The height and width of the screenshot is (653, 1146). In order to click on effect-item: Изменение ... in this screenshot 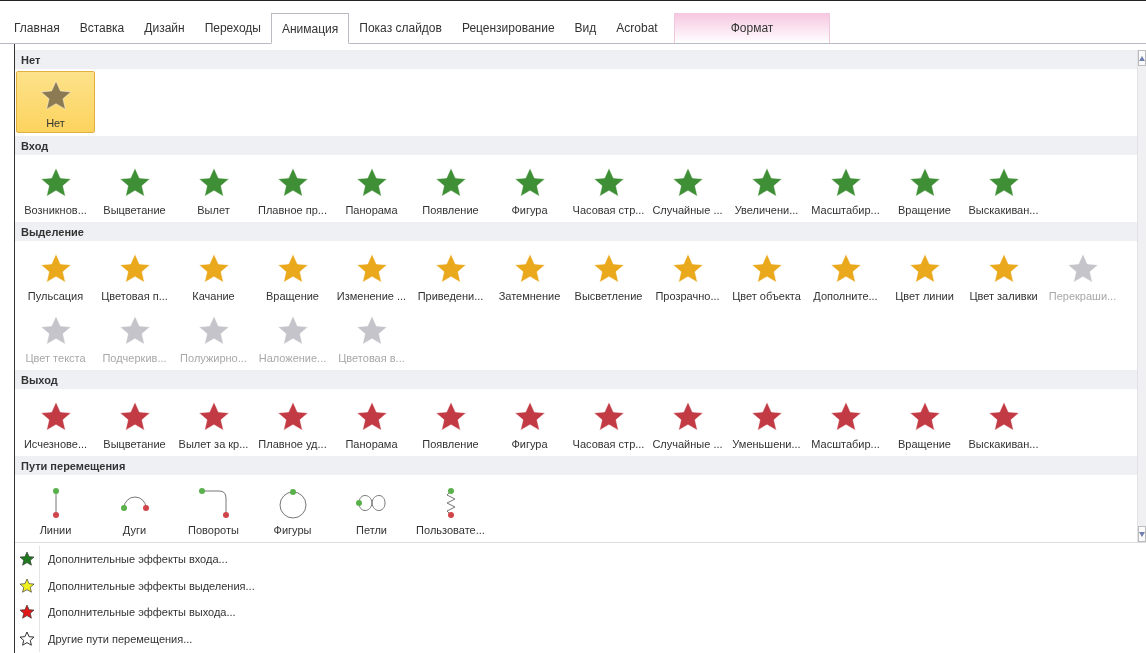, I will do `click(371, 274)`.